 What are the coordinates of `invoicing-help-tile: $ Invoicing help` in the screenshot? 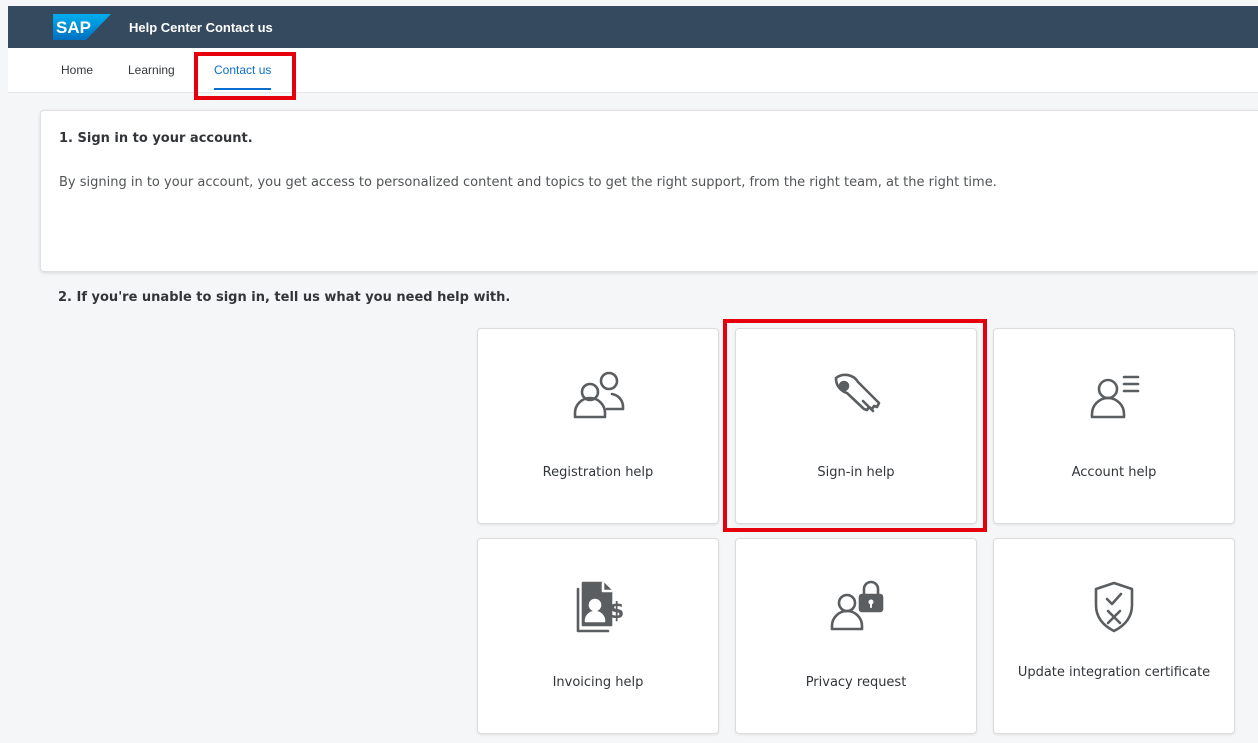 It's located at (598, 636).